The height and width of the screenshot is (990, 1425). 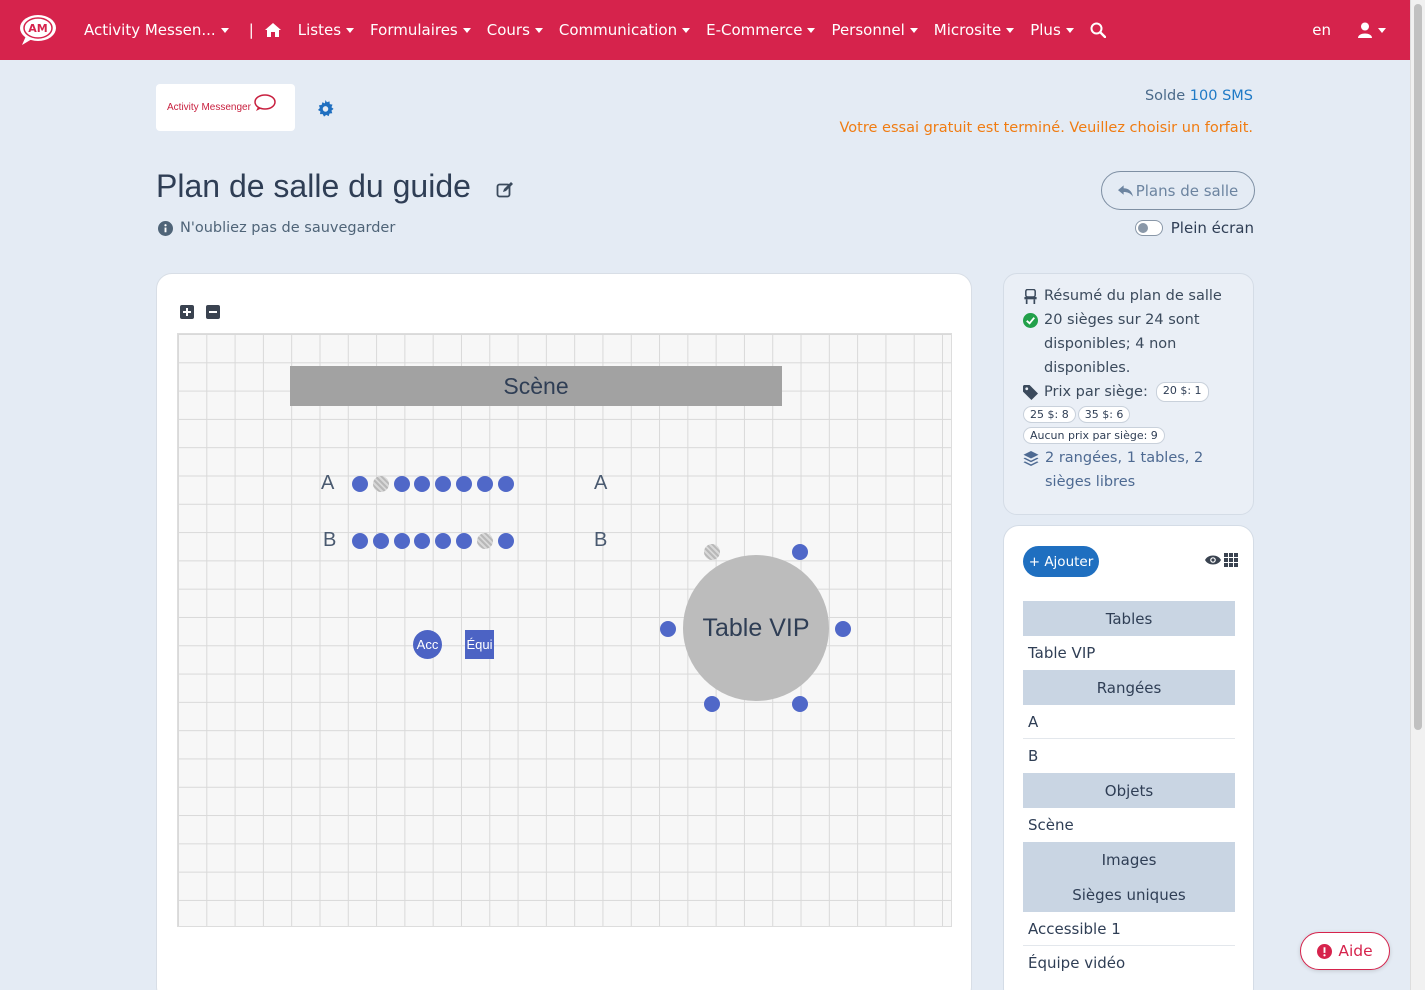 What do you see at coordinates (38, 30) in the screenshot?
I see `app-logo: AM` at bounding box center [38, 30].